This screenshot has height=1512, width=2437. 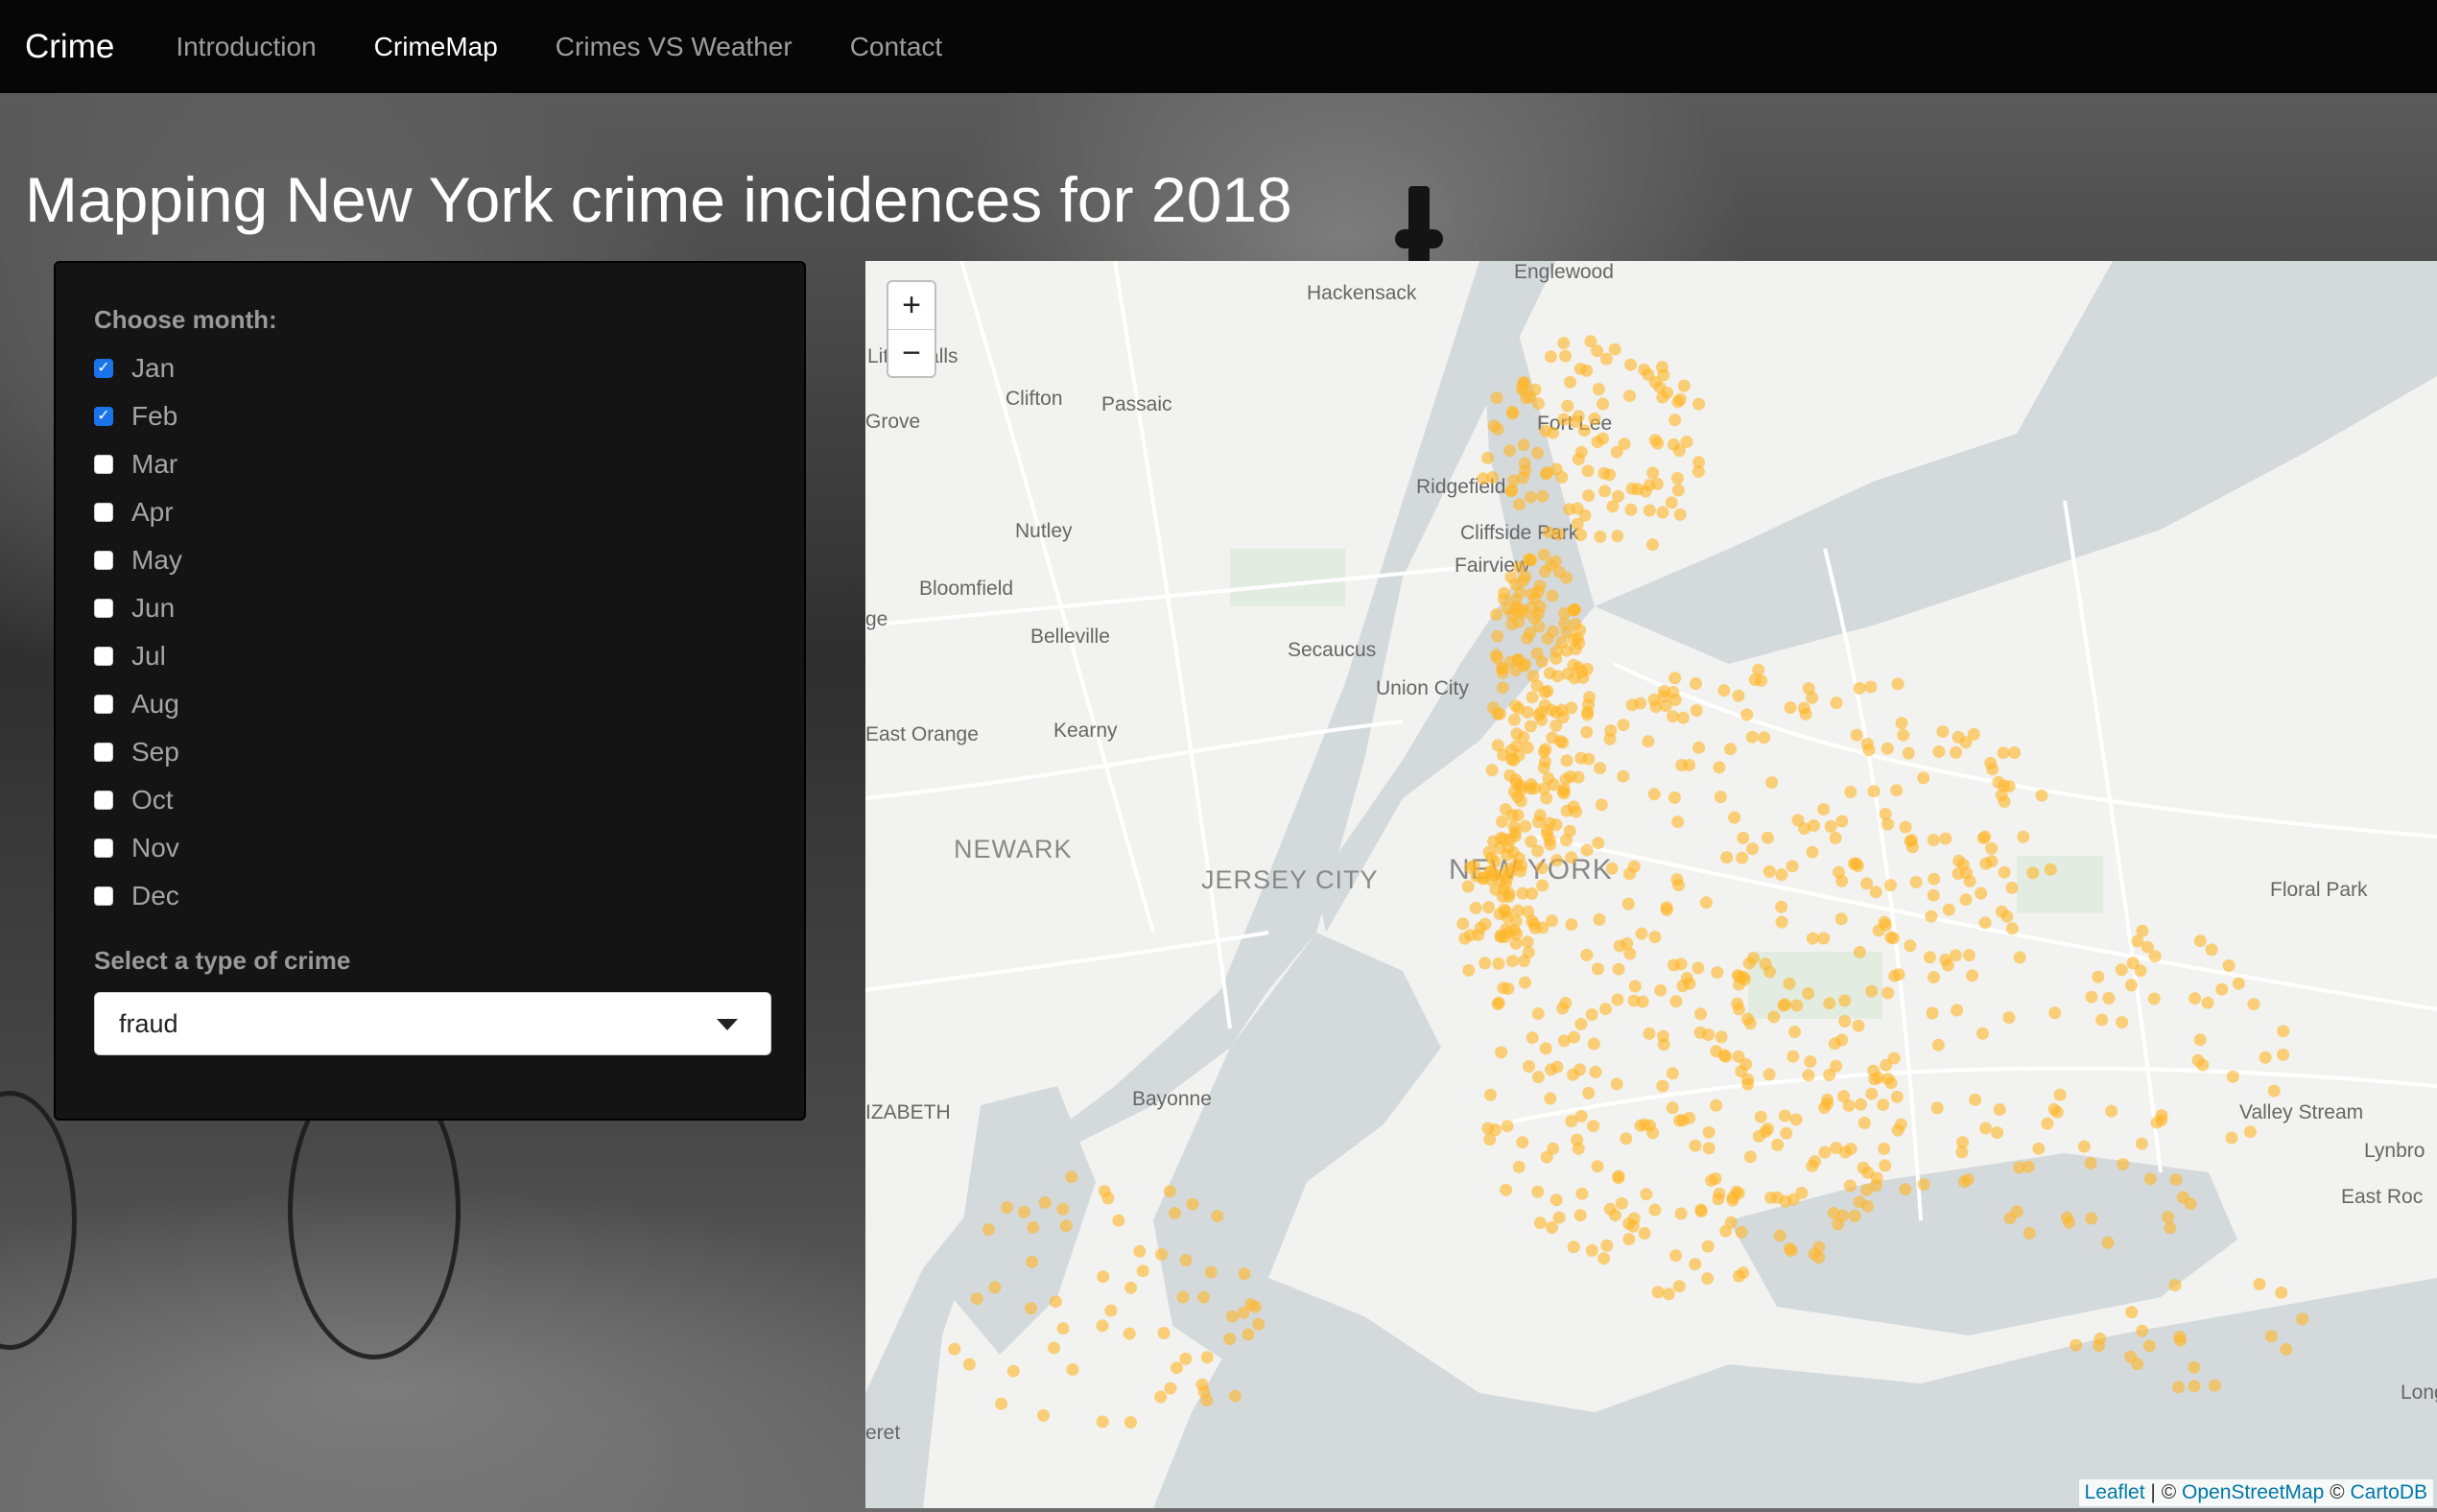 What do you see at coordinates (134, 608) in the screenshot?
I see `month-option-jun: Jun` at bounding box center [134, 608].